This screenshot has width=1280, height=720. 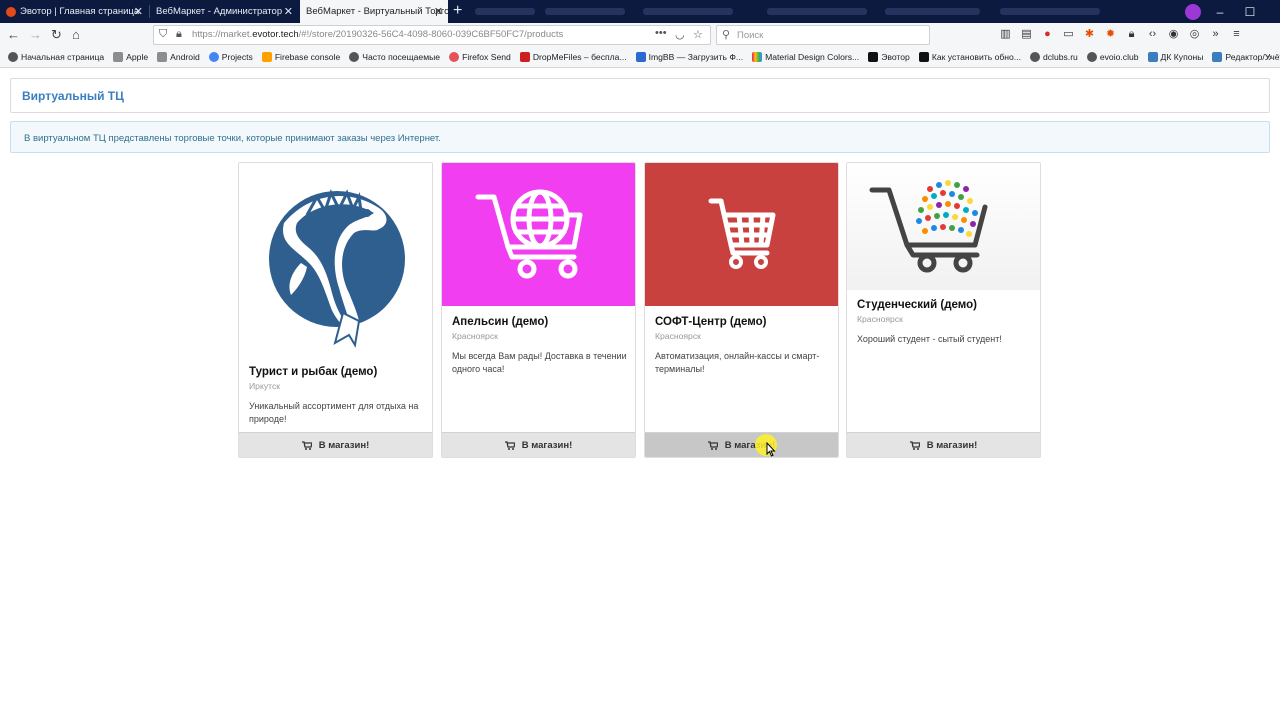 I want to click on tab-virtual-mall: ВебМаркет - Виртуальный Торгов... ✕, so click(x=374, y=11).